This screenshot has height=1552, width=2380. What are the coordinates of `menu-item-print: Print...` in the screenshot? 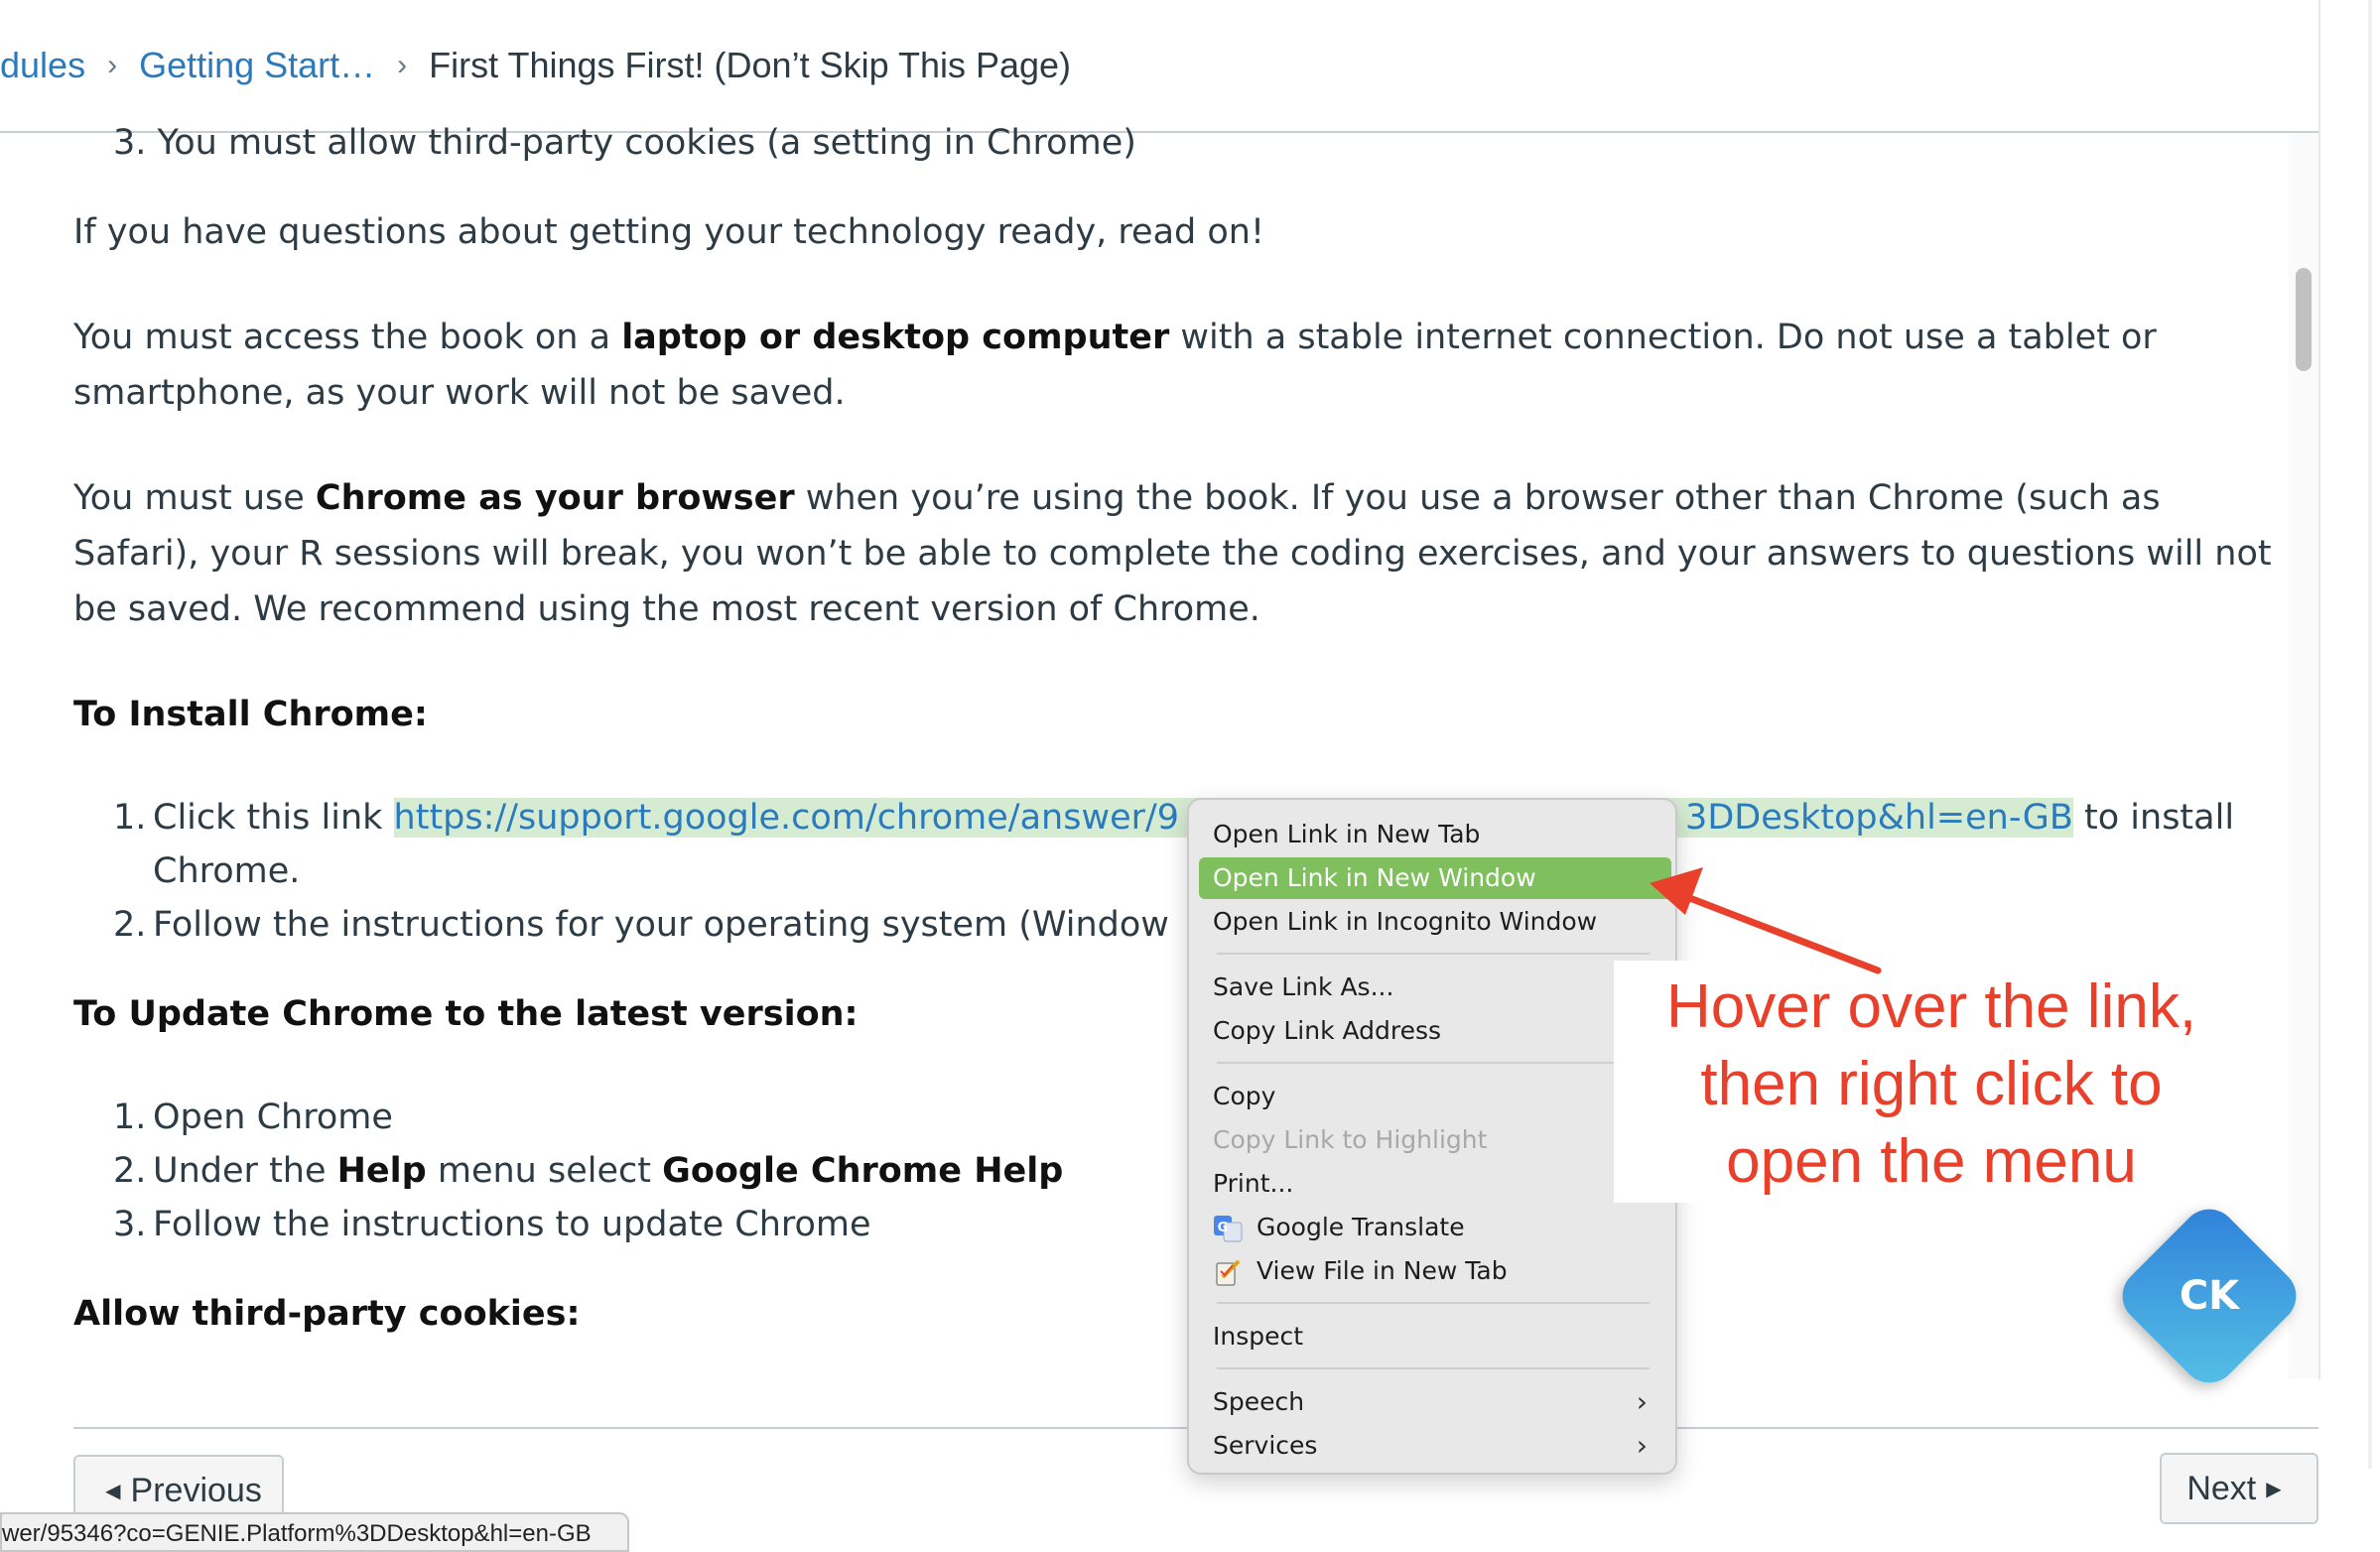 It's located at (1432, 1184).